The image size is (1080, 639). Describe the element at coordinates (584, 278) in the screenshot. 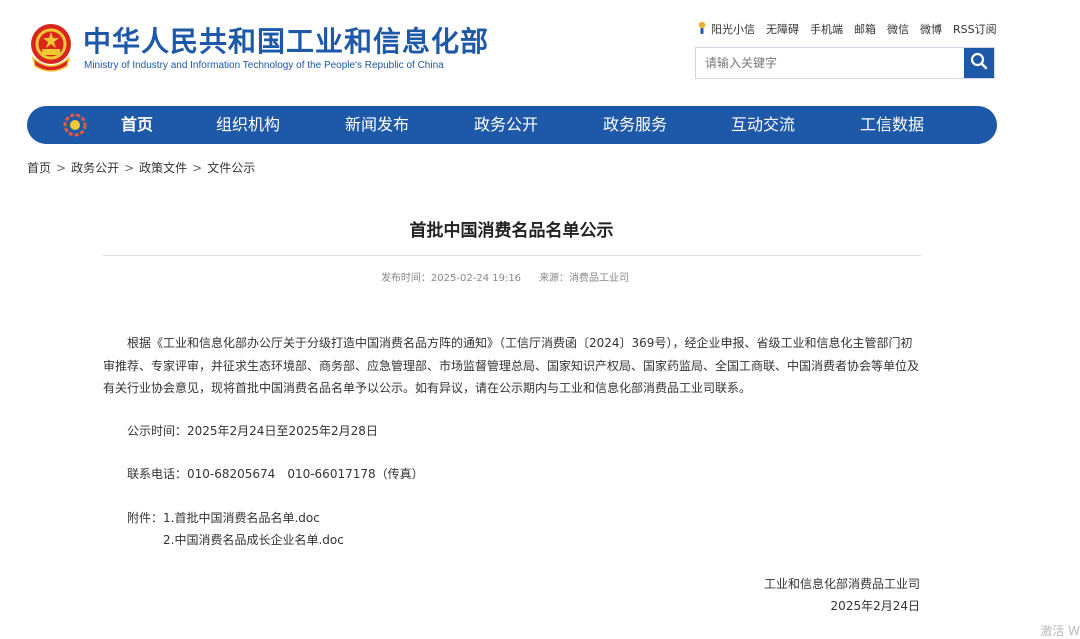

I see `article-source: 来源：消费品工业司` at that location.